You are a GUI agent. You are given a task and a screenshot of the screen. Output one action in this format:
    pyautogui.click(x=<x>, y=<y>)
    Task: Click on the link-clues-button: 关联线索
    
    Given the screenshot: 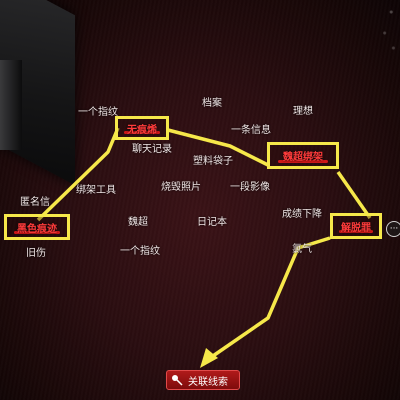 What is the action you would take?
    pyautogui.click(x=203, y=380)
    